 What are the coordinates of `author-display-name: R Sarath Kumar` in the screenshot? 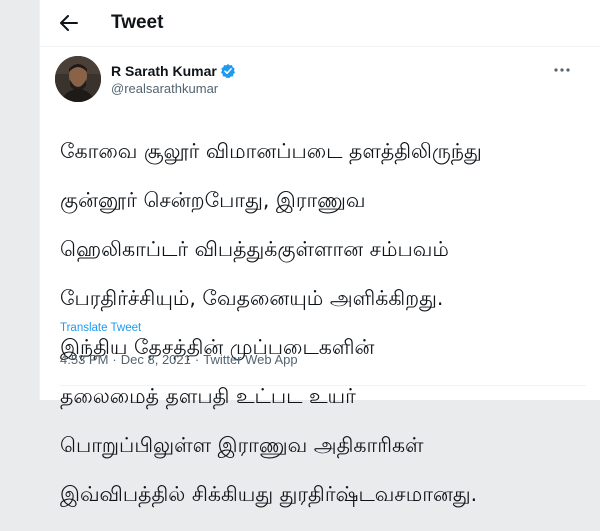 It's located at (164, 71).